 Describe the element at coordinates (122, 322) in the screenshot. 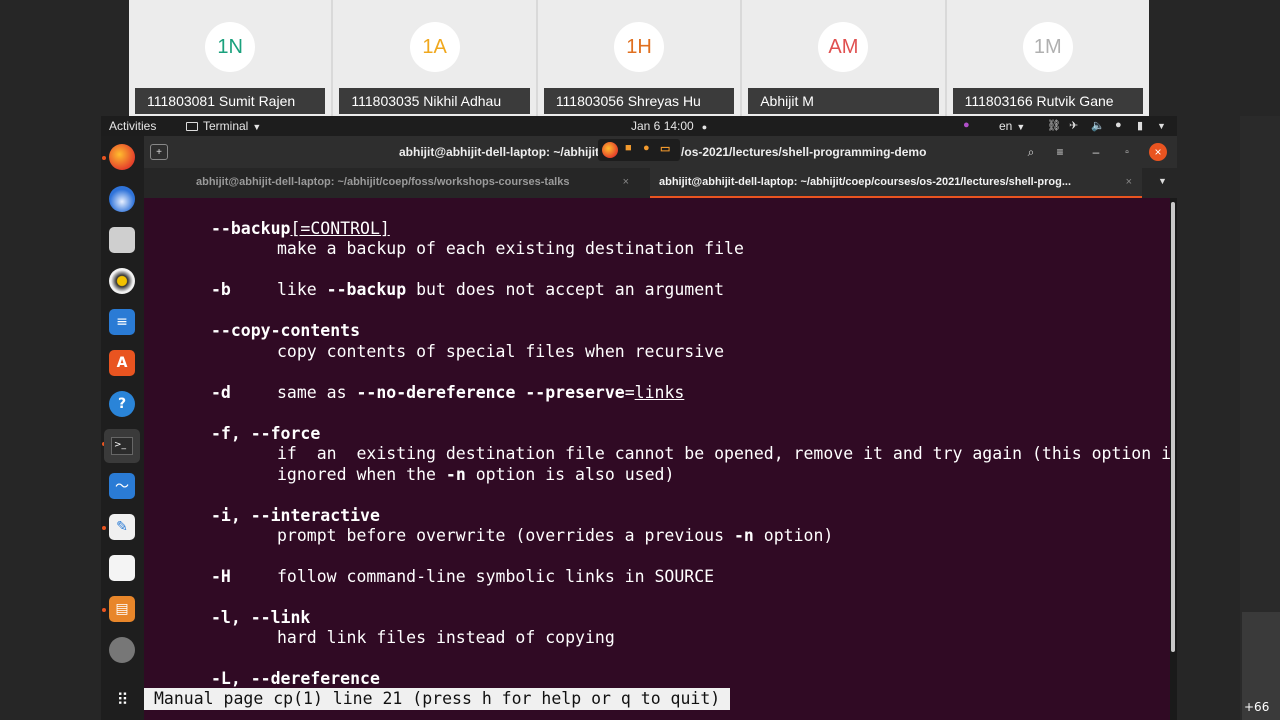

I see `libreoffice-writer-icon: ≡` at that location.